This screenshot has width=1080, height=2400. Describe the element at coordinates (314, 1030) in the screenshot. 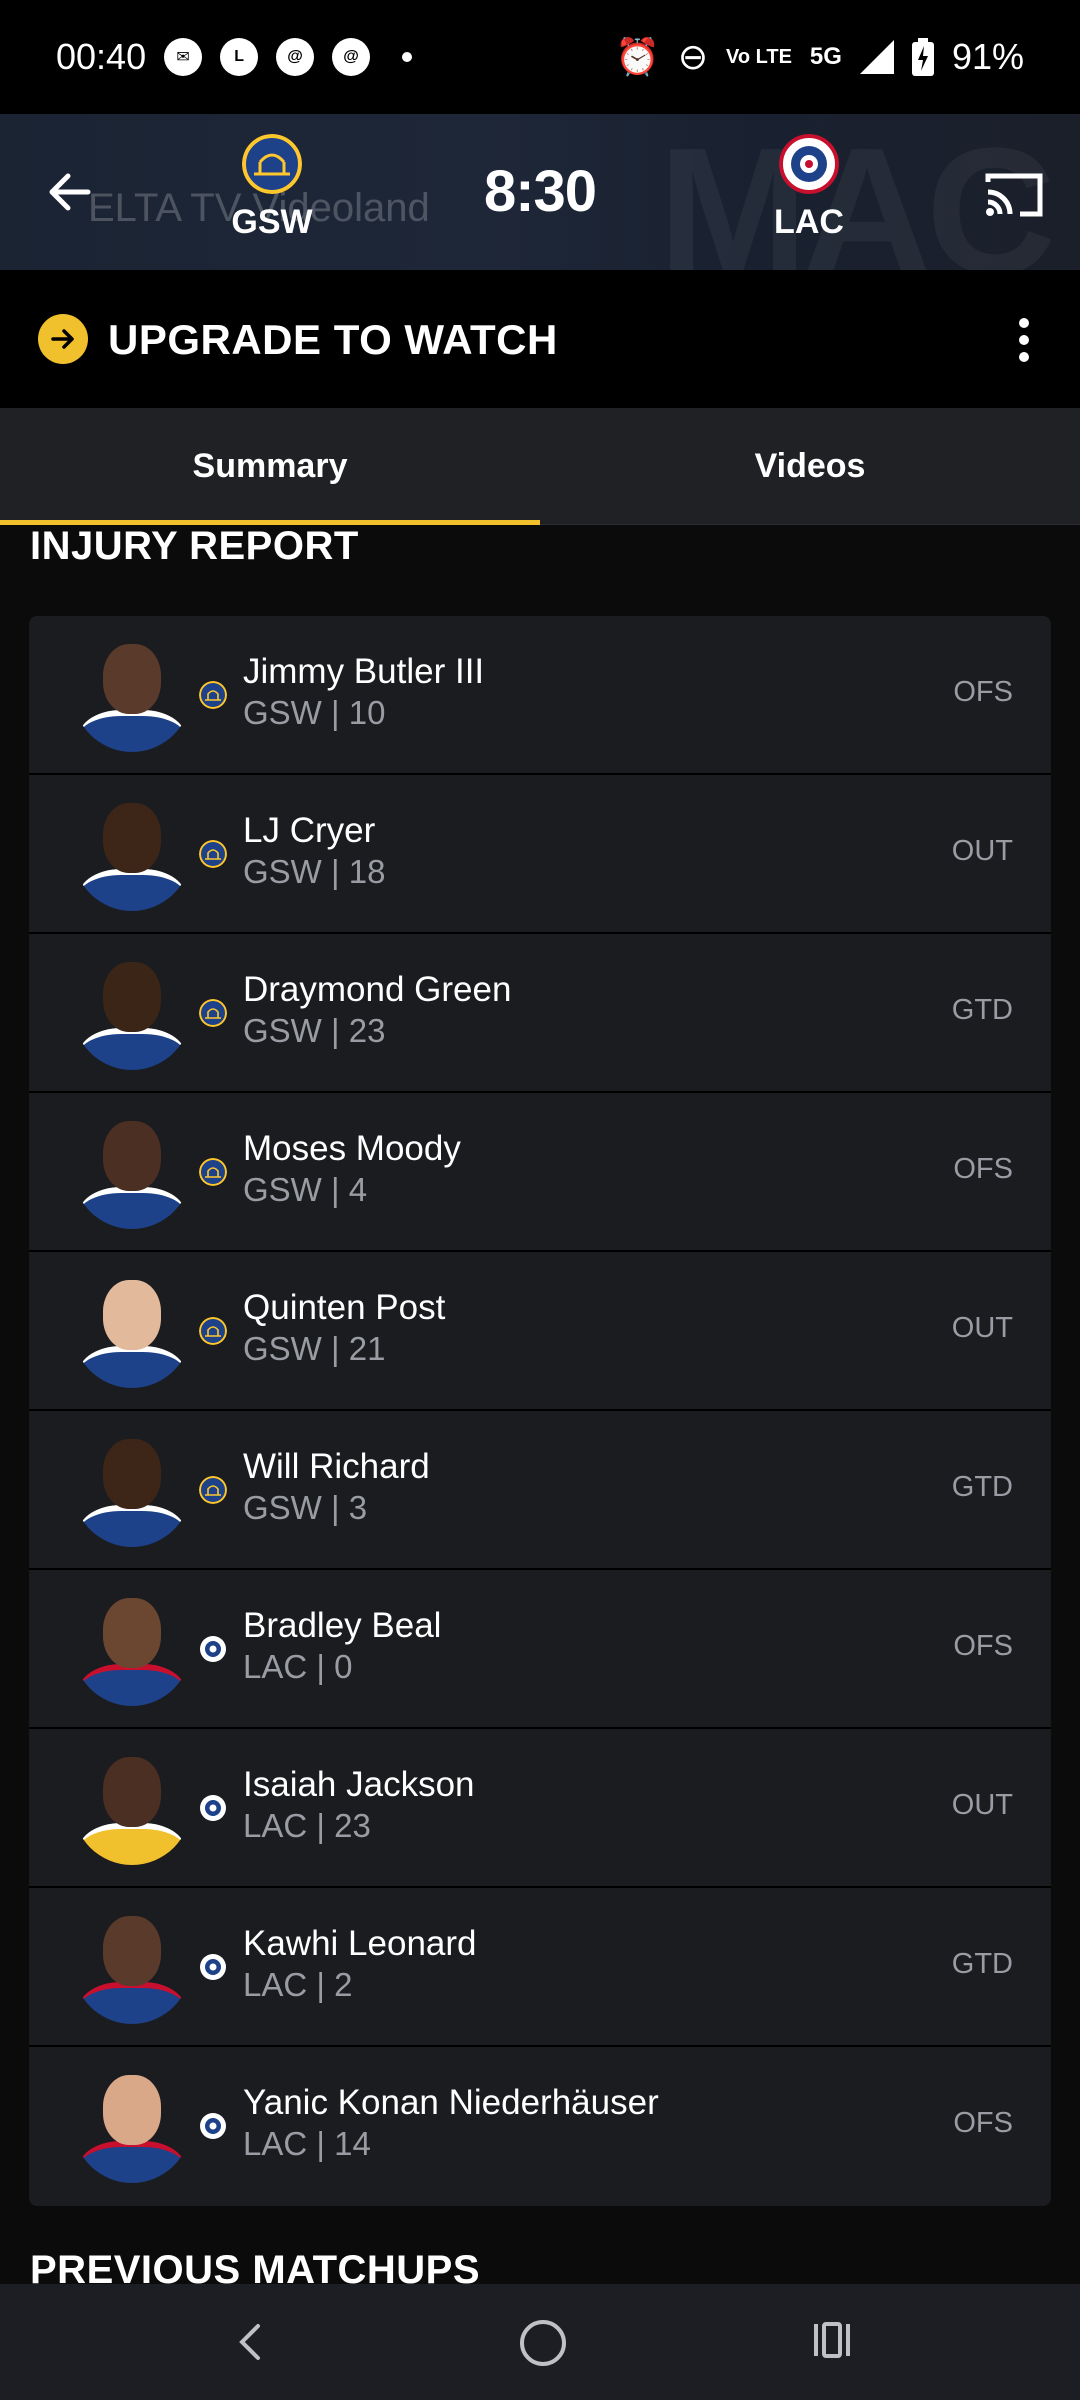

I see `player-team-number: GSW | 23` at that location.